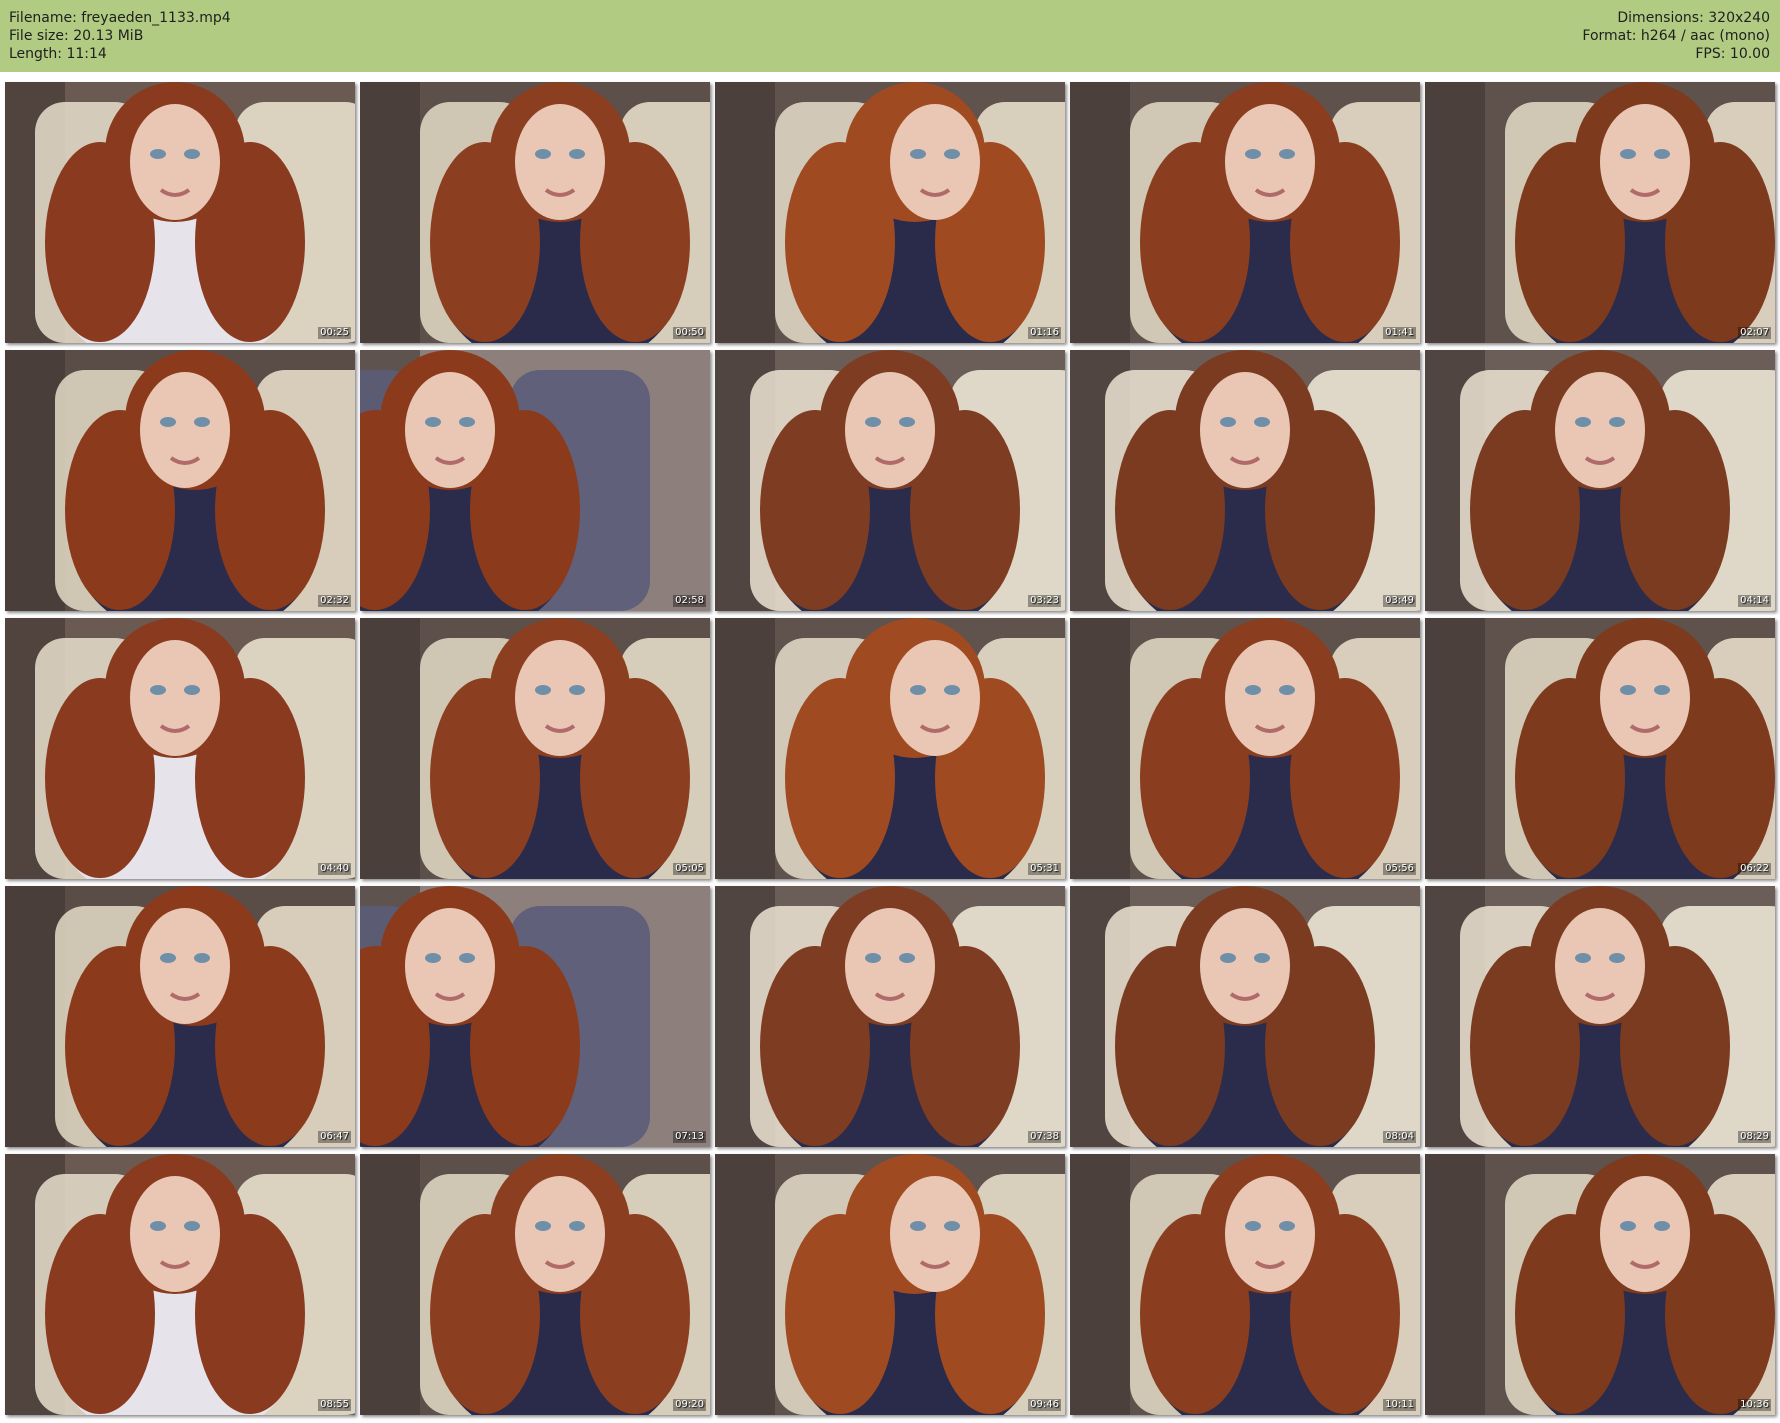 The image size is (1780, 1423). Describe the element at coordinates (1754, 1137) in the screenshot. I see `thumbnail-timestamp: 08:29` at that location.